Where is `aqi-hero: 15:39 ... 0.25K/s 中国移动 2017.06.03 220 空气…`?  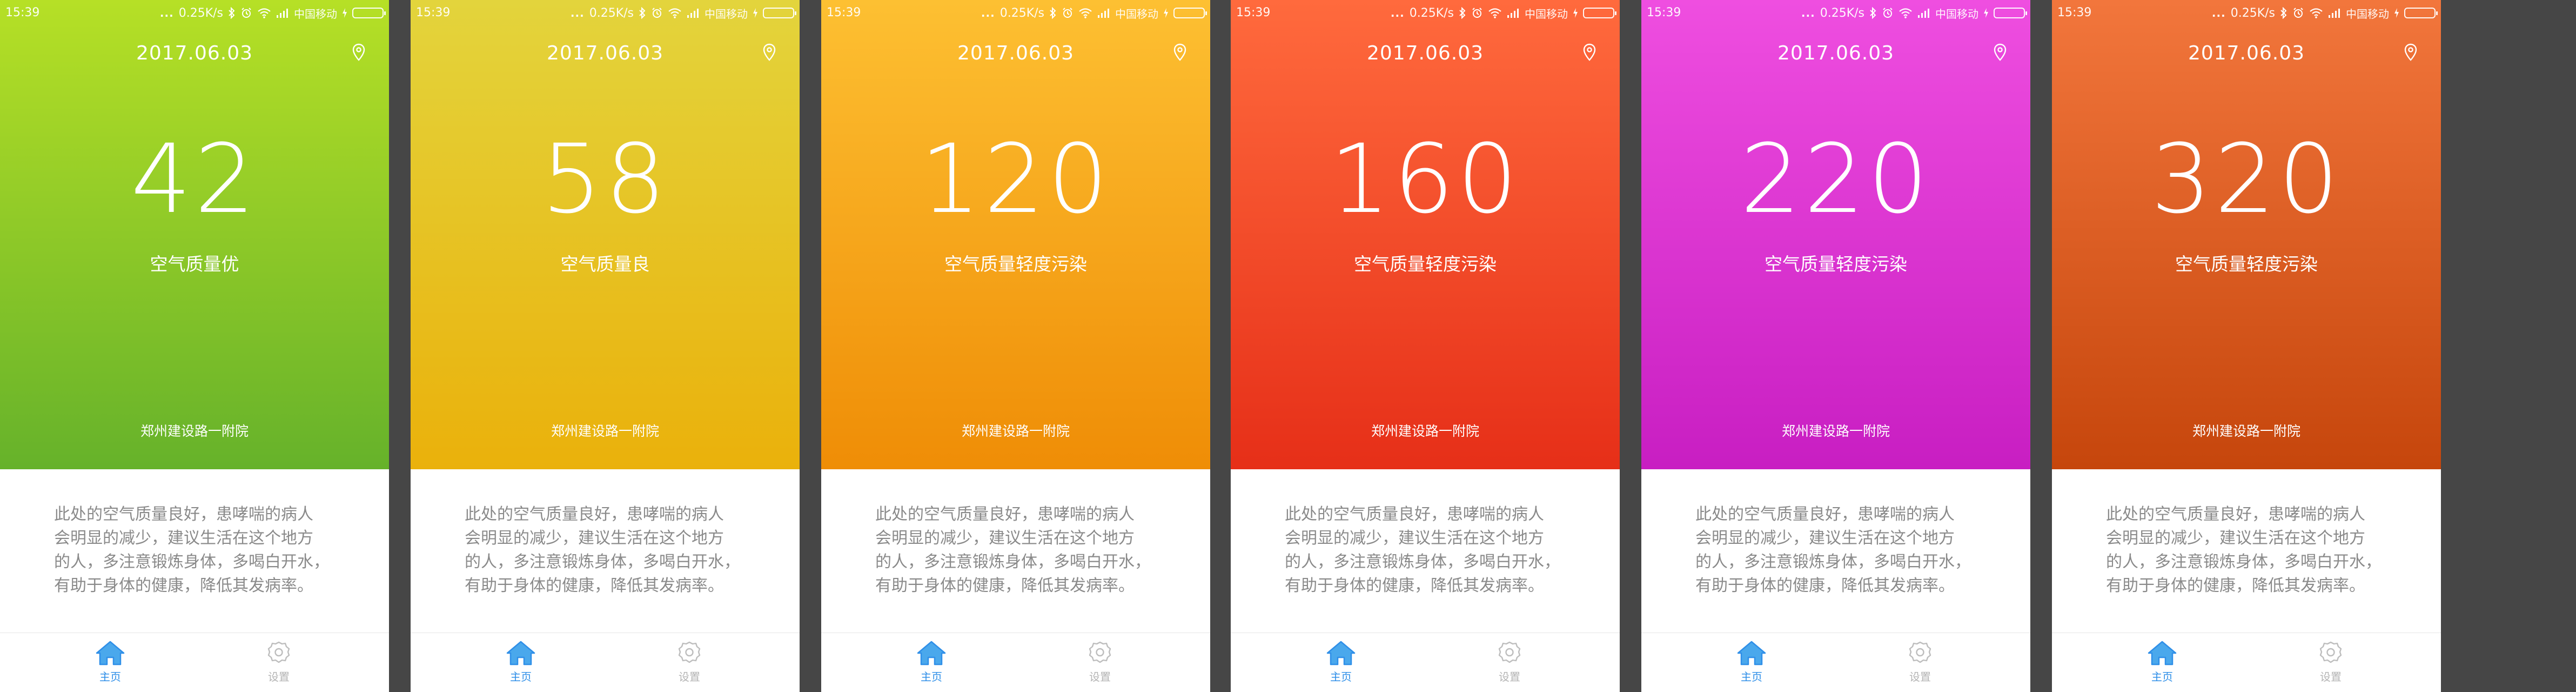
aqi-hero: 15:39 ... 0.25K/s 中国移动 2017.06.03 220 空气… is located at coordinates (1835, 234).